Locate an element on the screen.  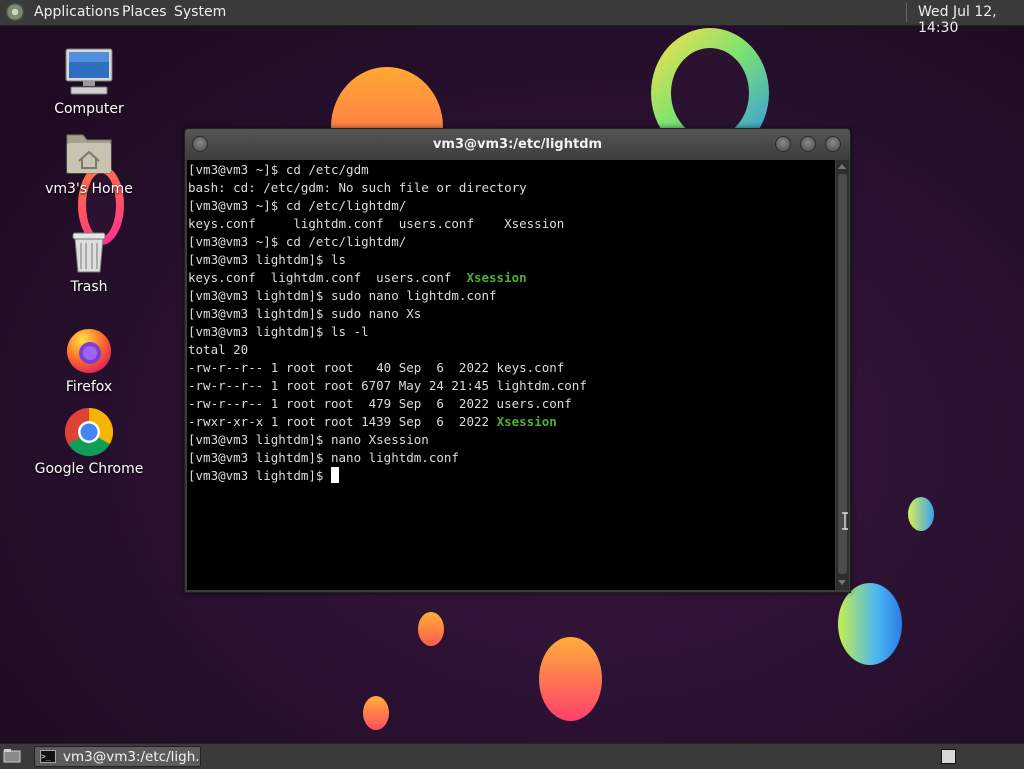
wallpaper-tiny-orange-blob is located at coordinates (376, 713).